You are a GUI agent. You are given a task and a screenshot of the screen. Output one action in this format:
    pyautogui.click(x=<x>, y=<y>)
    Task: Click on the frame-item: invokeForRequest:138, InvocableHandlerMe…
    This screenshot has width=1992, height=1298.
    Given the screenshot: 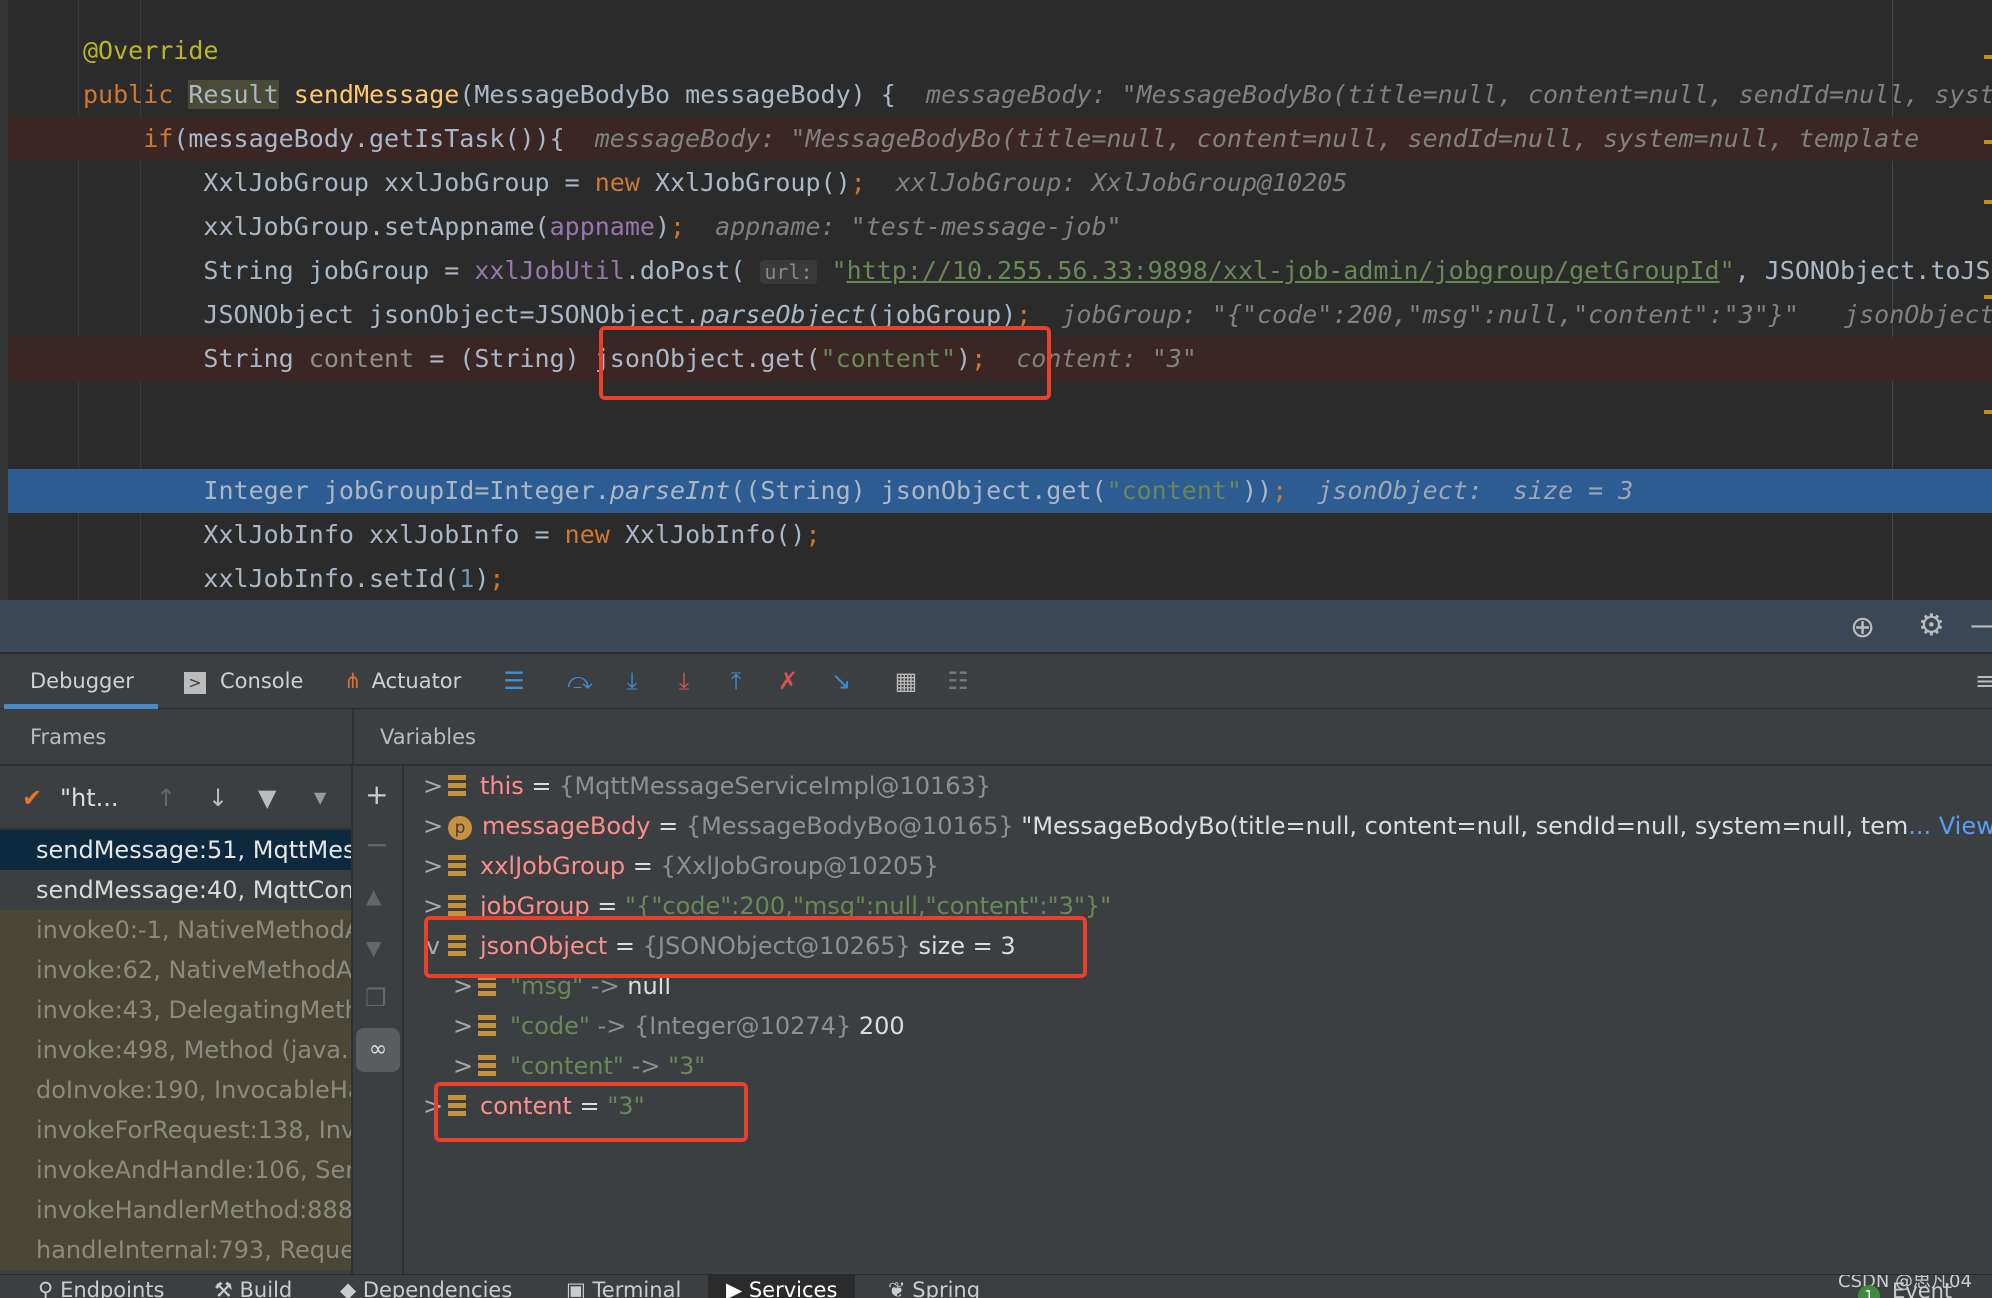 What is the action you would take?
    pyautogui.click(x=175, y=1130)
    